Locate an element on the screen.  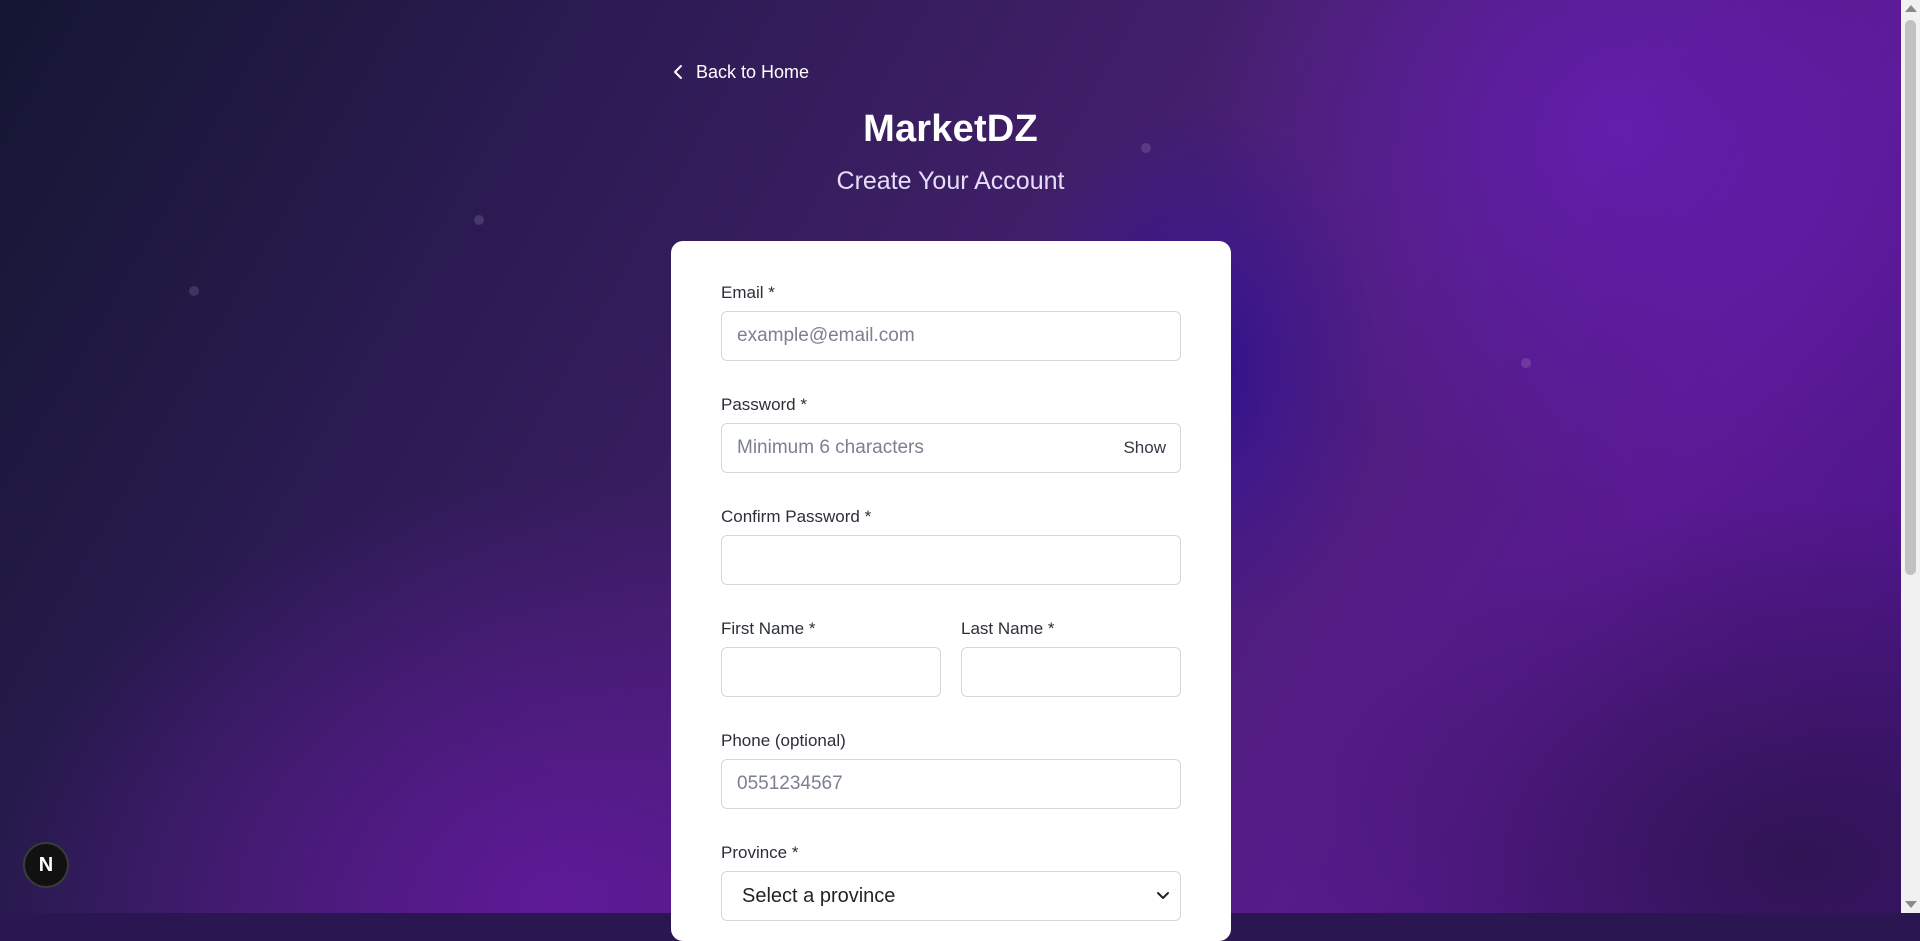
phone-field-wrapper is located at coordinates (951, 784).